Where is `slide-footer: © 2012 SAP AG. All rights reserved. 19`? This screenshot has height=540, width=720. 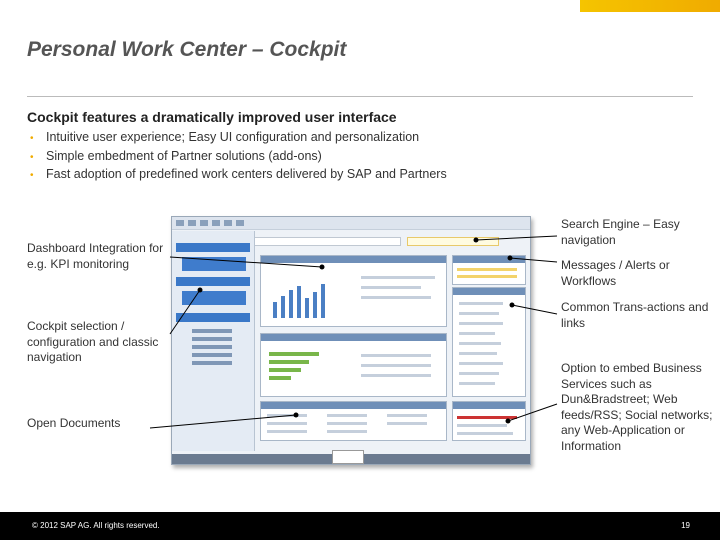 slide-footer: © 2012 SAP AG. All rights reserved. 19 is located at coordinates (360, 526).